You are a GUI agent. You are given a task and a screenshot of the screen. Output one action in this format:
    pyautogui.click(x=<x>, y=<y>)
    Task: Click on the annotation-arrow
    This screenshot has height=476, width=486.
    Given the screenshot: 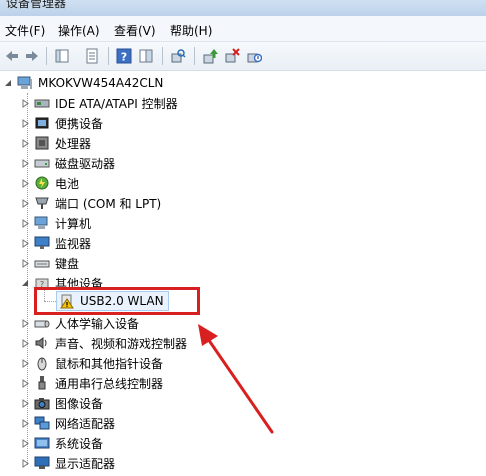 What is the action you would take?
    pyautogui.click(x=236, y=379)
    